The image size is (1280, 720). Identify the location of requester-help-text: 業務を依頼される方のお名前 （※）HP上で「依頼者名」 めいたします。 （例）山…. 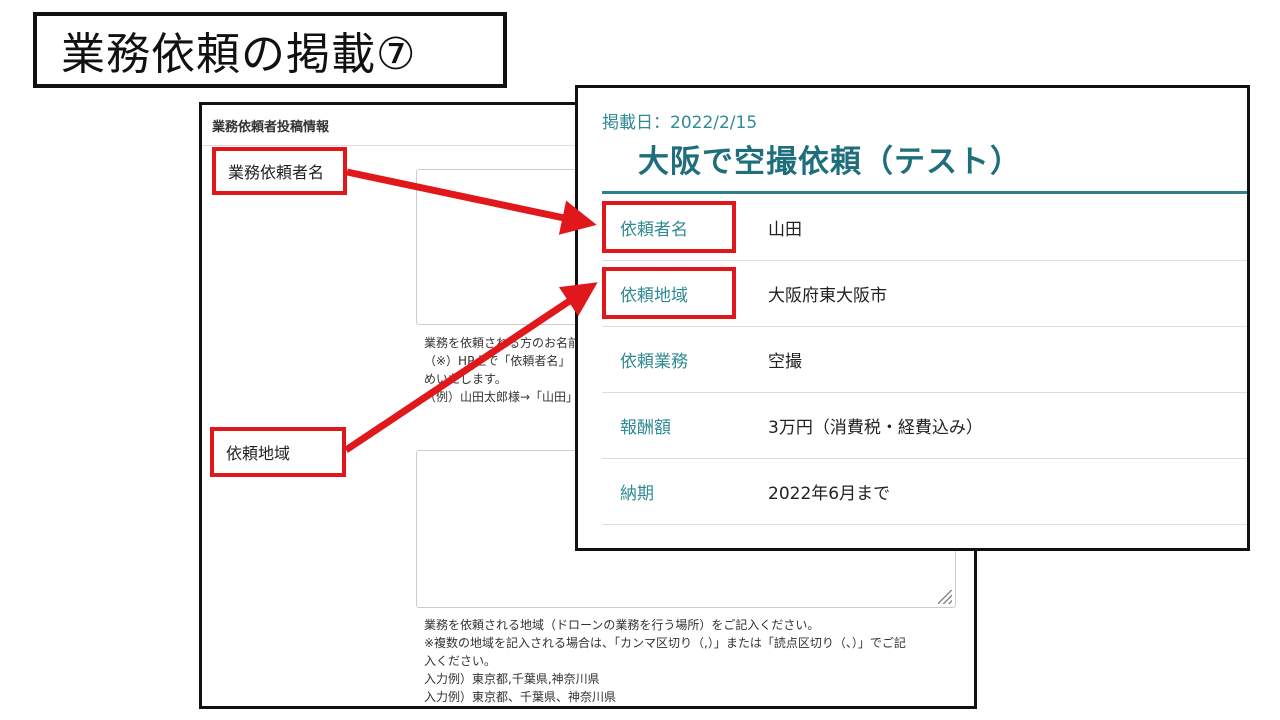
(502, 370).